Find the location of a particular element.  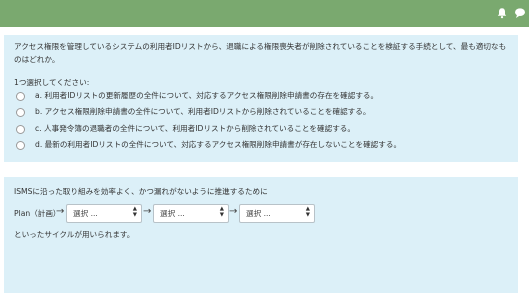

plan-label: Plan（計画） is located at coordinates (37, 213).